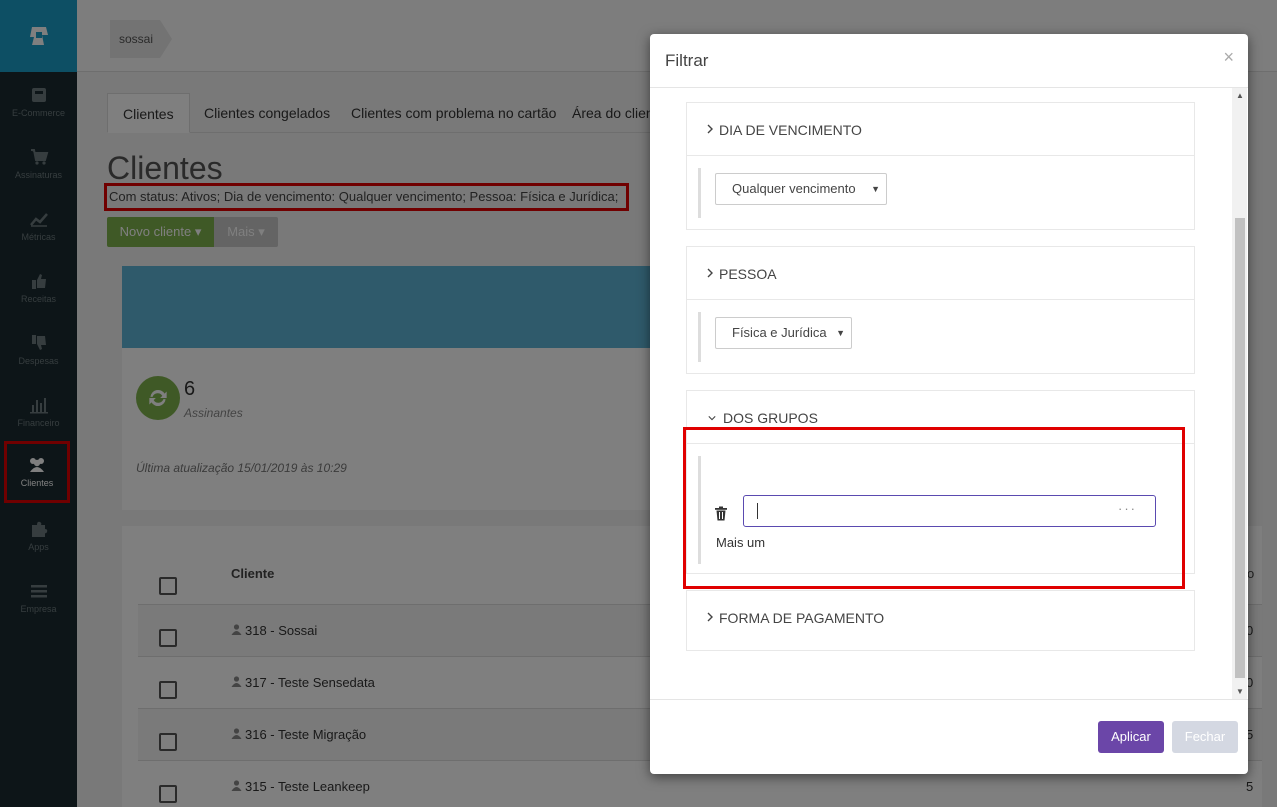  I want to click on more-options-icon: ···, so click(1127, 508).